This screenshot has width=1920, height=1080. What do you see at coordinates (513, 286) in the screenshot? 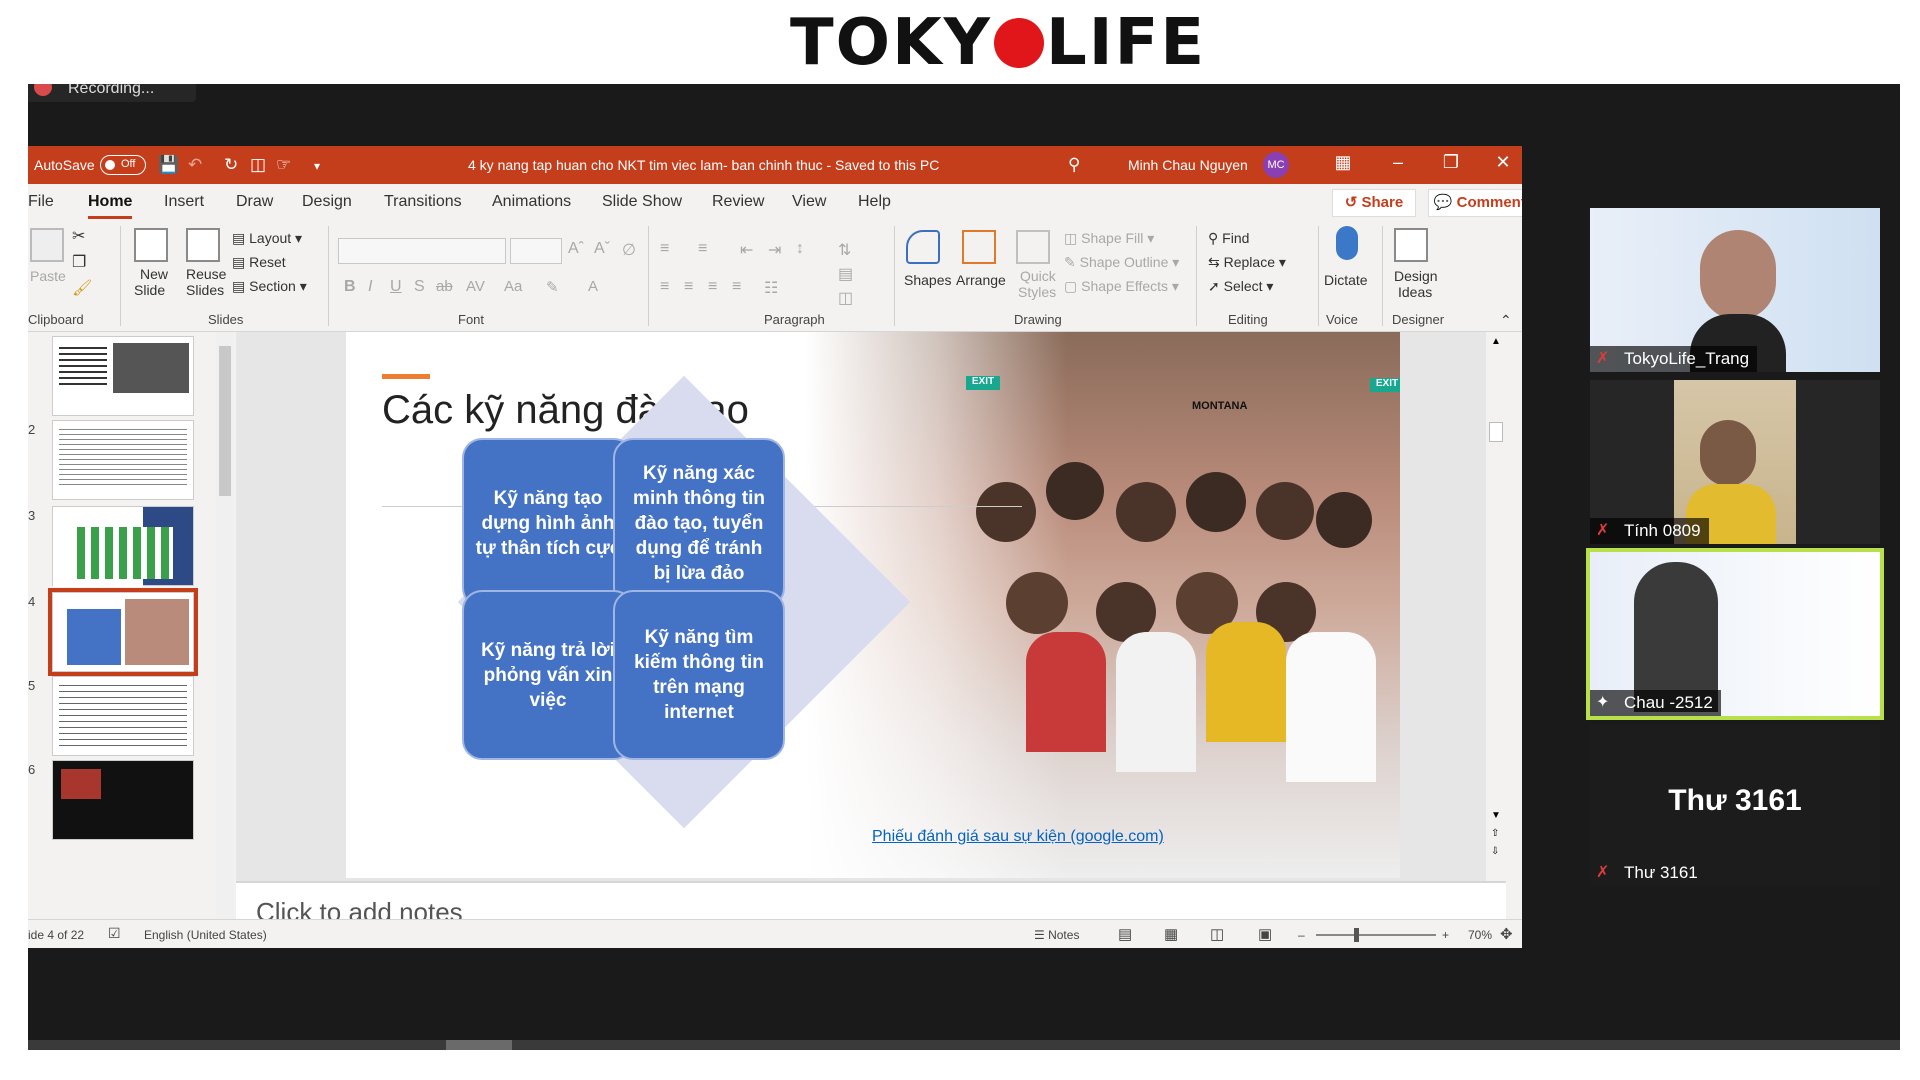
I see `change-case-icon: Aa` at bounding box center [513, 286].